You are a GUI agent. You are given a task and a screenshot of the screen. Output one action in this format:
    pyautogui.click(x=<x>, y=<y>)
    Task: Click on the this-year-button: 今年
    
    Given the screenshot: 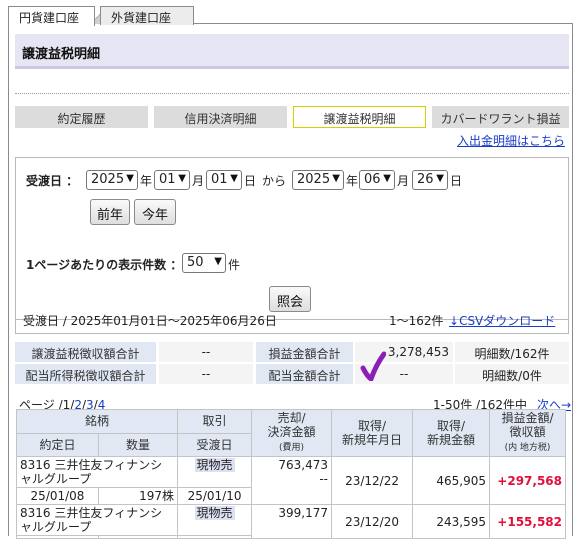 What is the action you would take?
    pyautogui.click(x=155, y=212)
    